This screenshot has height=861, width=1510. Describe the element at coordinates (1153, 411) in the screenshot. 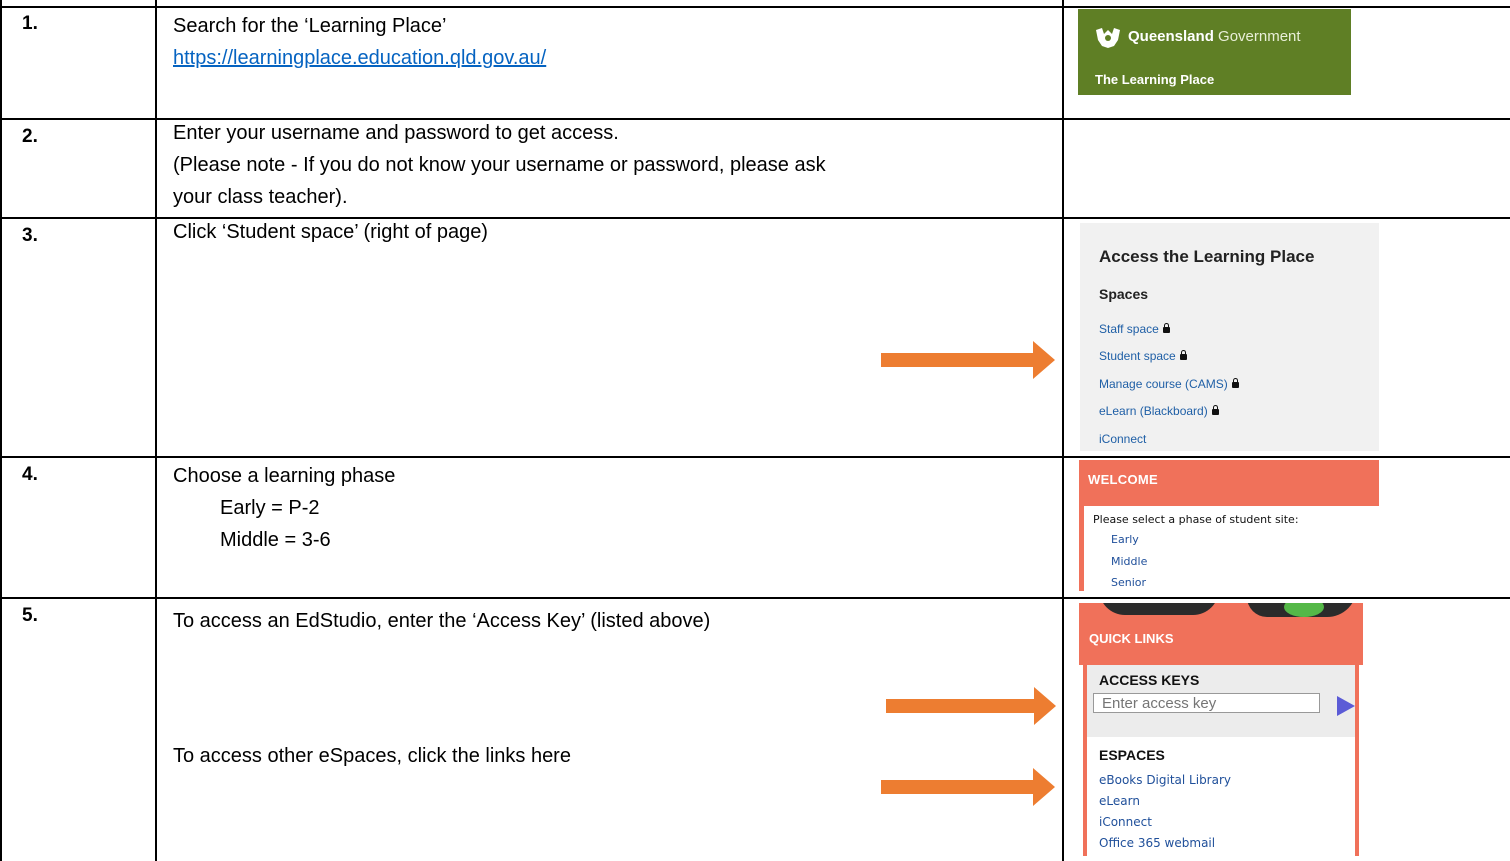

I see `elearn-blackboard-label: eLearn (Blackboard)` at that location.